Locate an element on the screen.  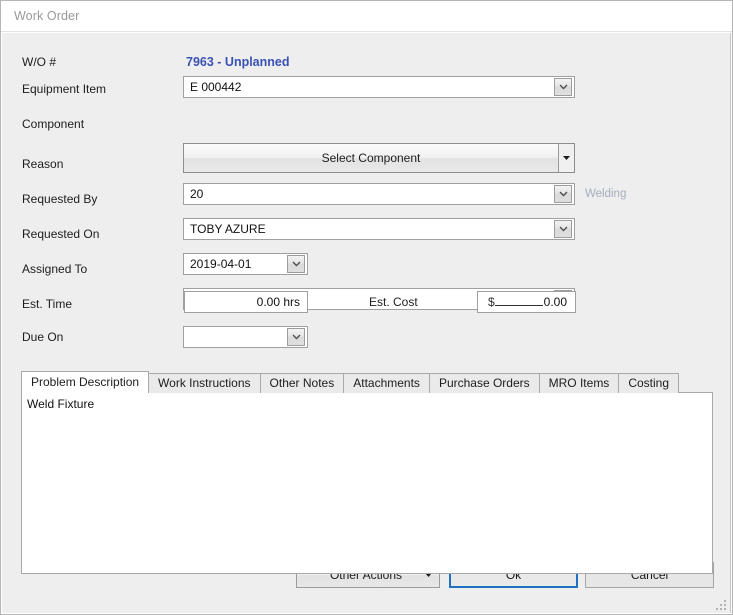
window-titlebar: Work Order is located at coordinates (366, 16).